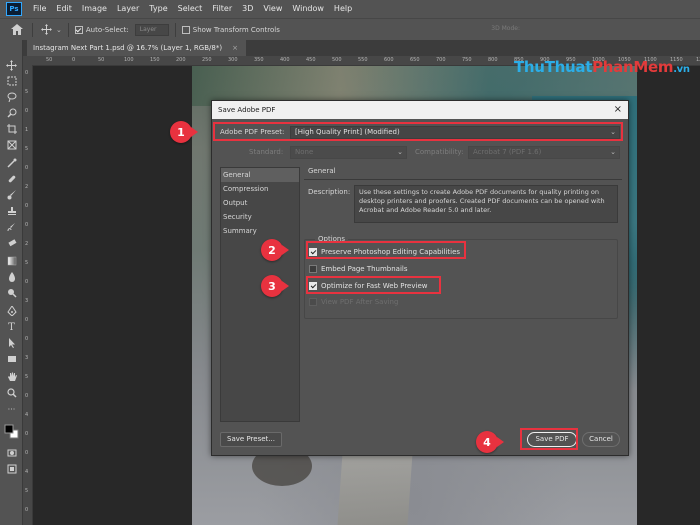  What do you see at coordinates (260, 217) in the screenshot?
I see `section-security: Security` at bounding box center [260, 217].